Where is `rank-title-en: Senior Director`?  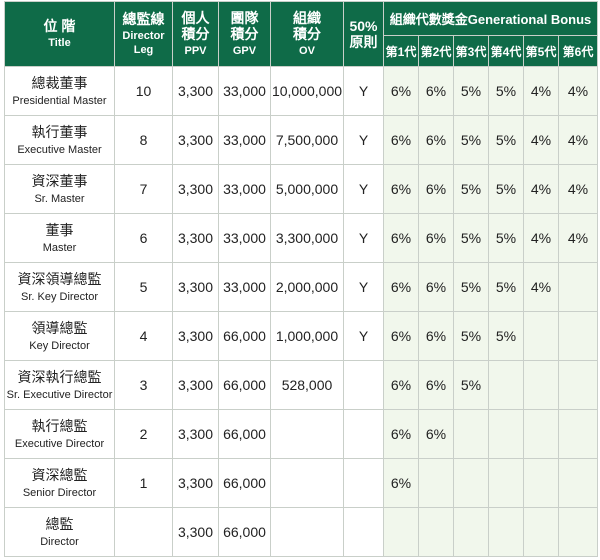 rank-title-en: Senior Director is located at coordinates (59, 492).